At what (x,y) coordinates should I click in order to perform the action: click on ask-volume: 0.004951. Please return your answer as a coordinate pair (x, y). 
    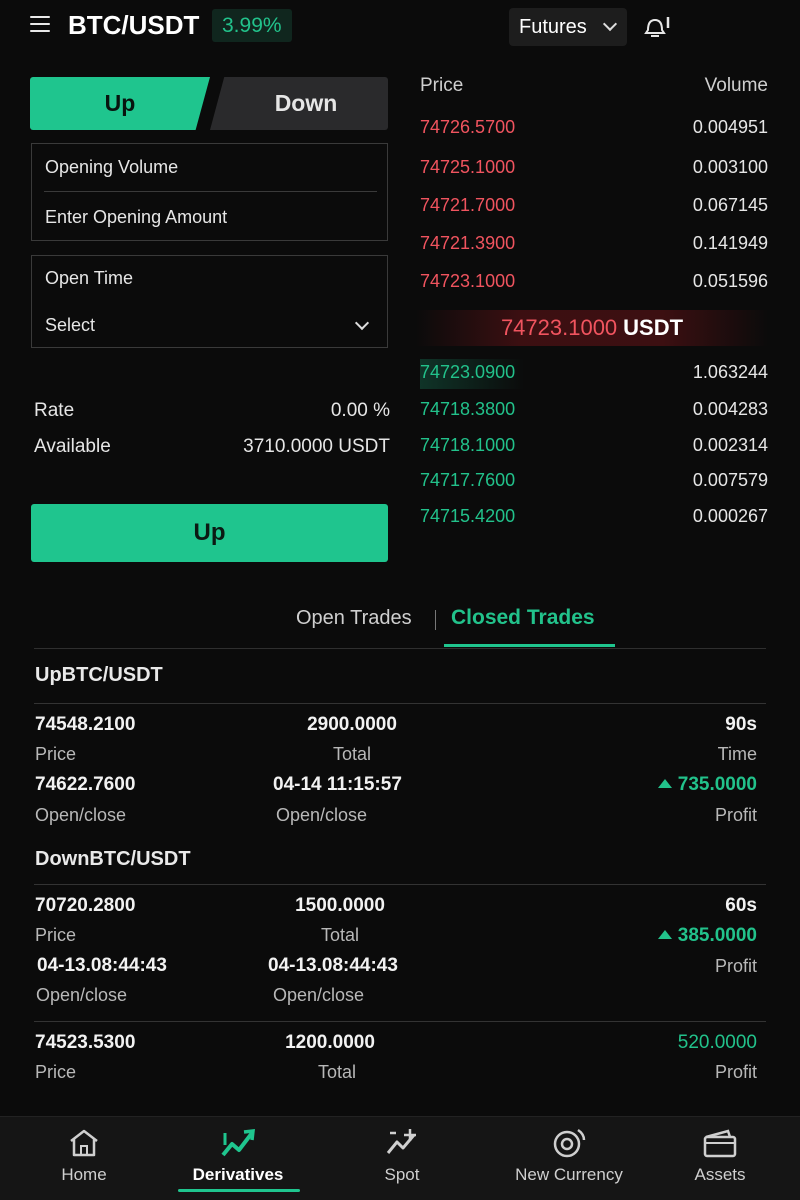
    Looking at the image, I should click on (730, 127).